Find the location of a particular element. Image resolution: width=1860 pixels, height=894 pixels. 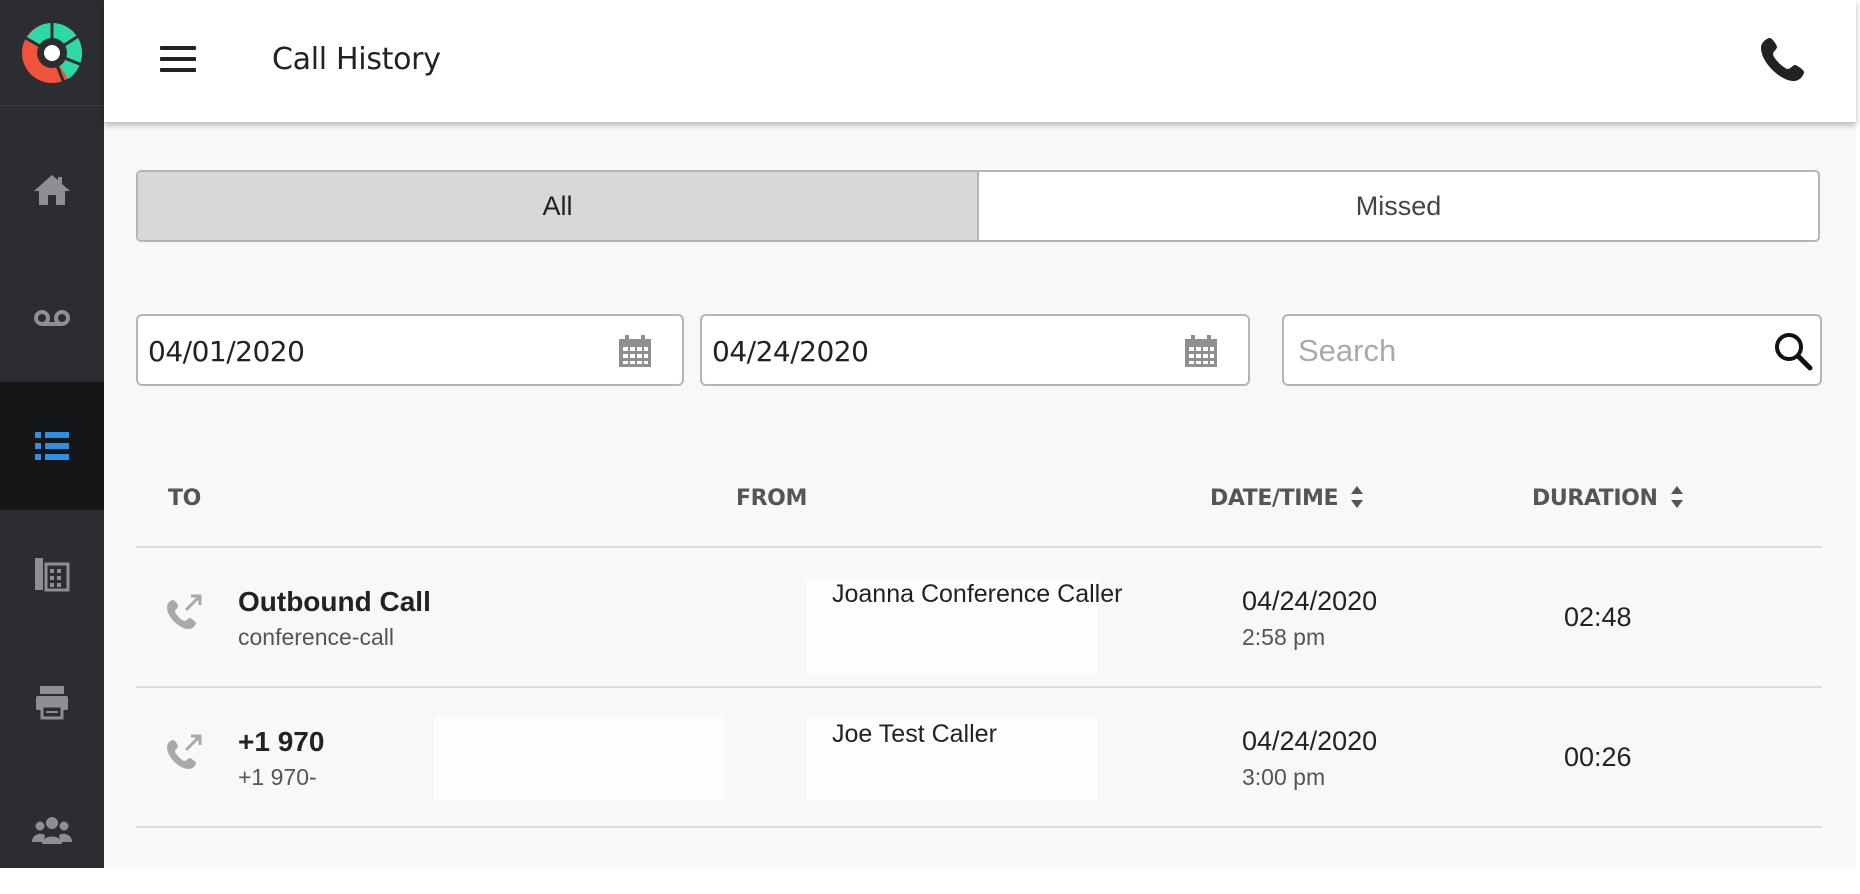

phone-button is located at coordinates (1782, 60).